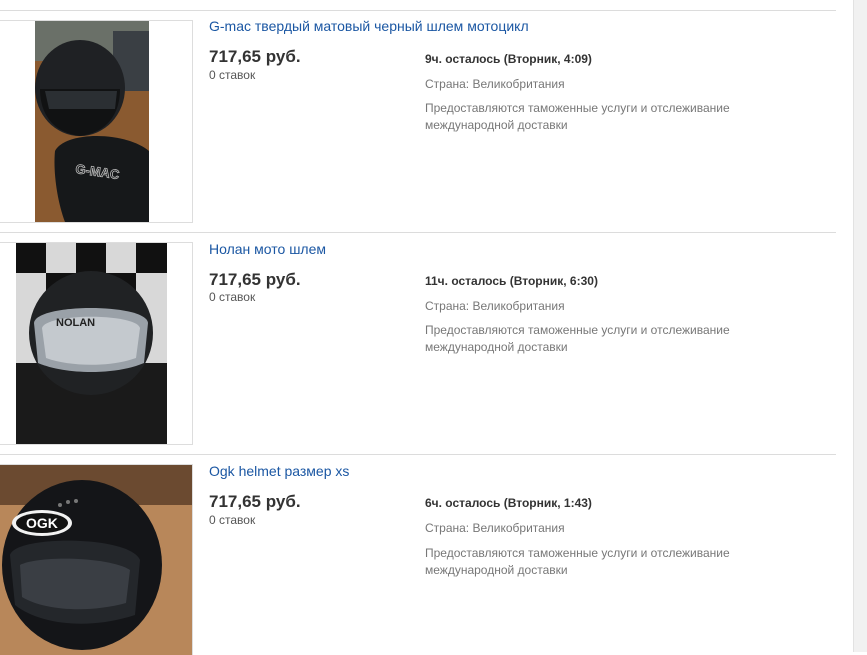 The image size is (867, 655). What do you see at coordinates (508, 503) in the screenshot?
I see `listing-time-left: 6ч. осталось (Вторник, 1:43)` at bounding box center [508, 503].